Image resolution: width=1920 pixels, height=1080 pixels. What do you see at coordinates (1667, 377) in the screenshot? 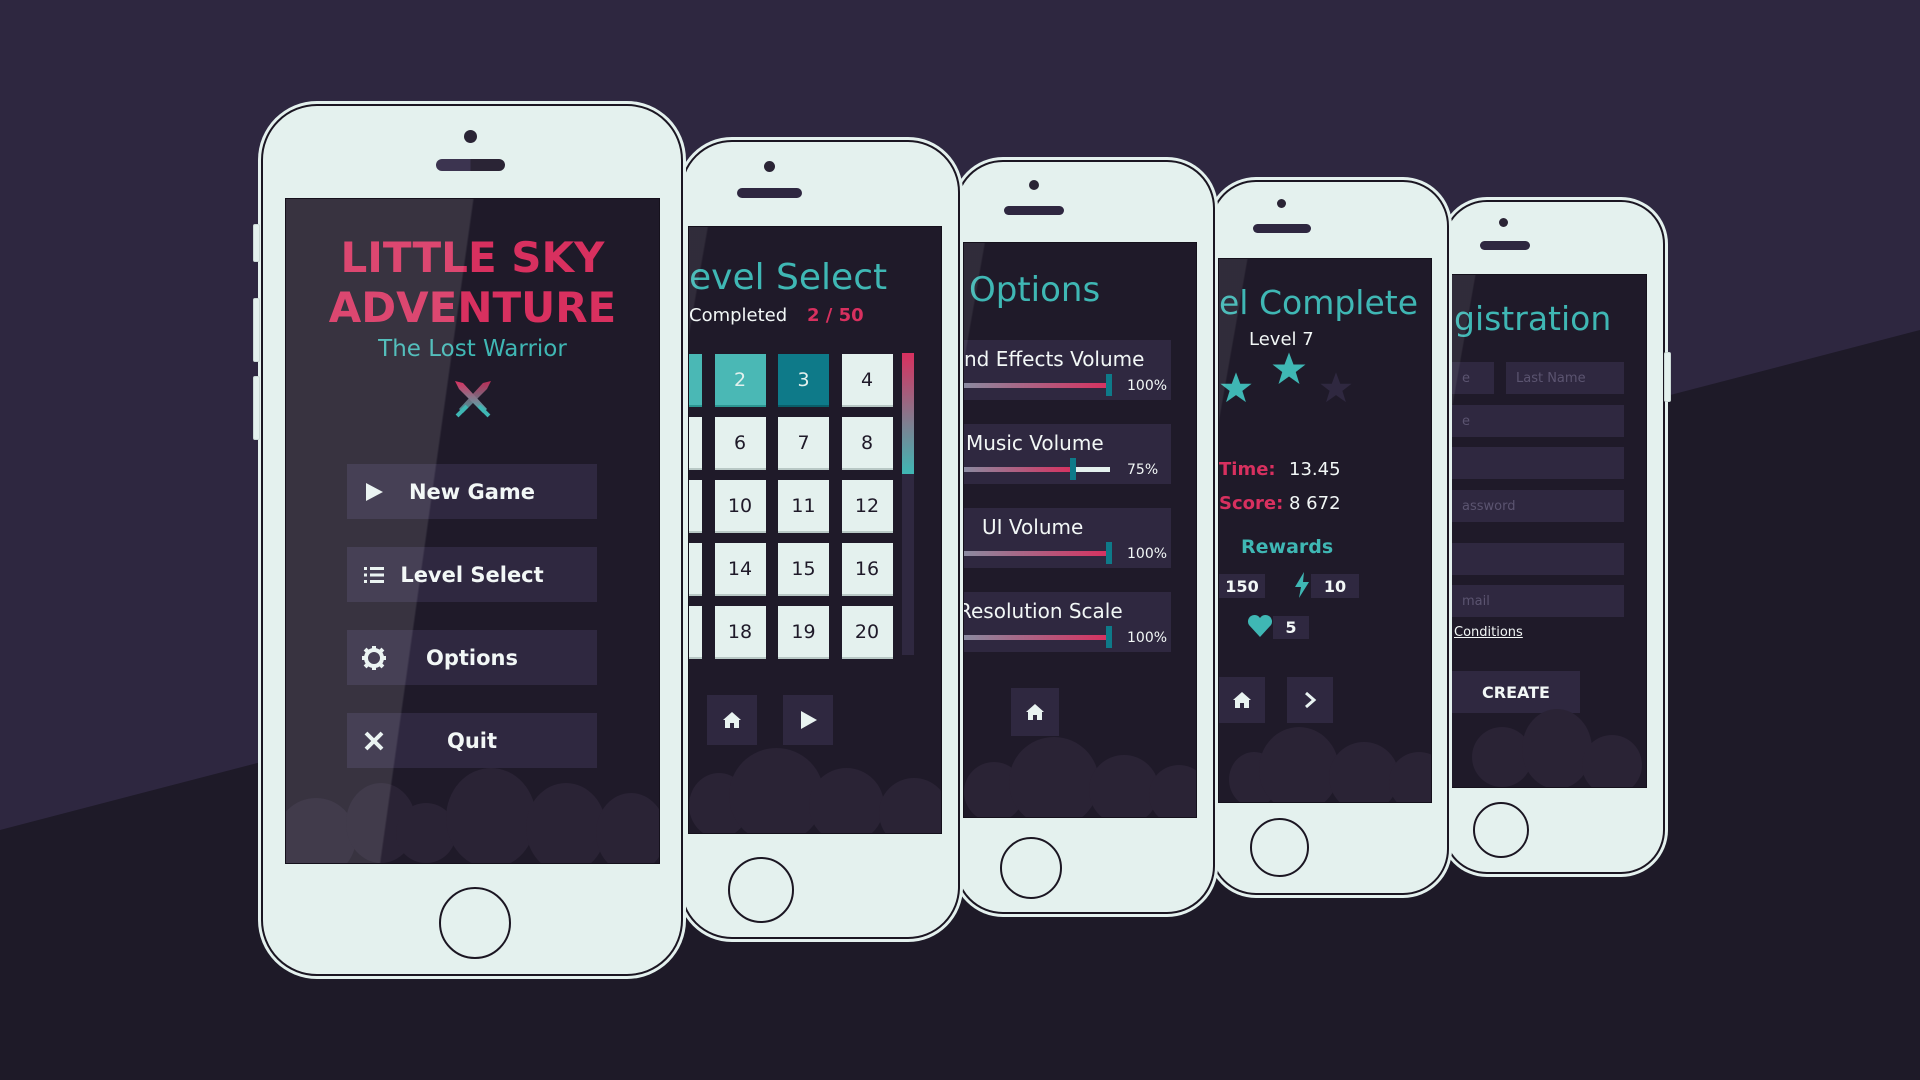
I see `side-button` at bounding box center [1667, 377].